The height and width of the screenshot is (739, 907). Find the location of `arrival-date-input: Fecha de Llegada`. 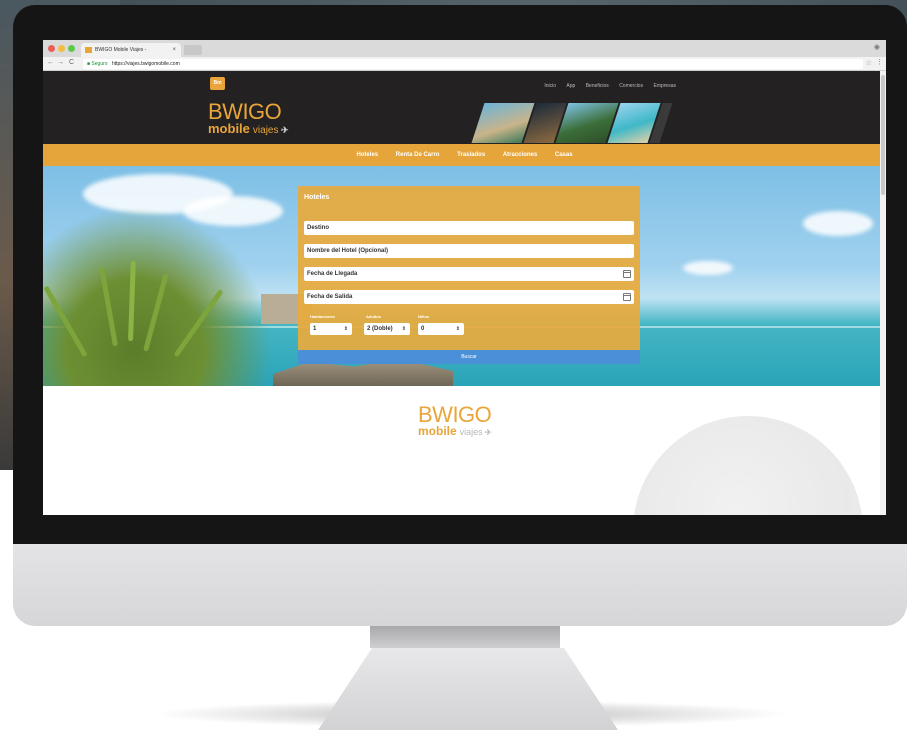

arrival-date-input: Fecha de Llegada is located at coordinates (469, 274).